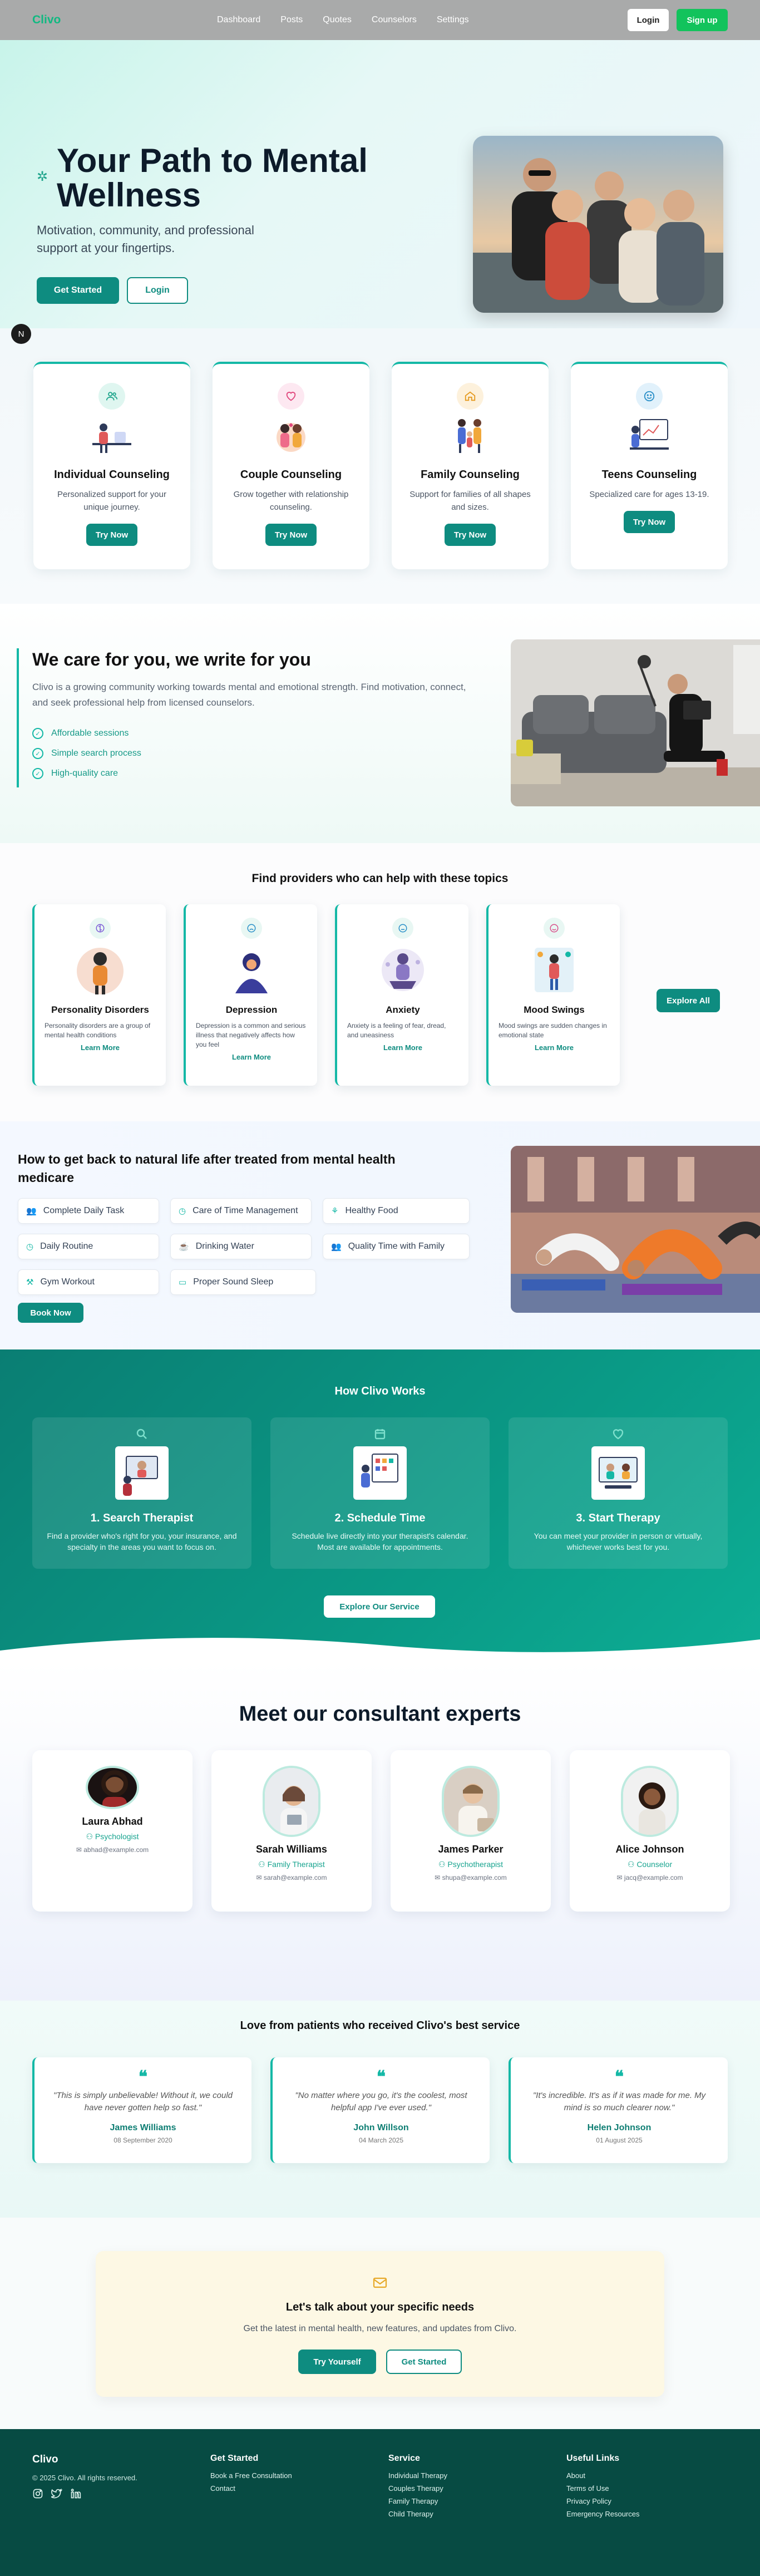  Describe the element at coordinates (182, 1211) in the screenshot. I see `clock-icon: ◷` at that location.